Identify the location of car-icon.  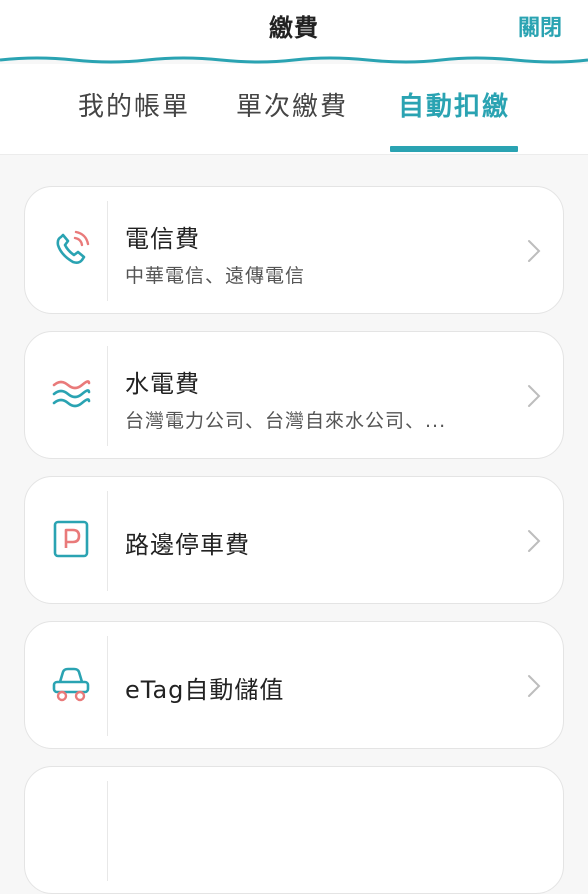
(71, 684).